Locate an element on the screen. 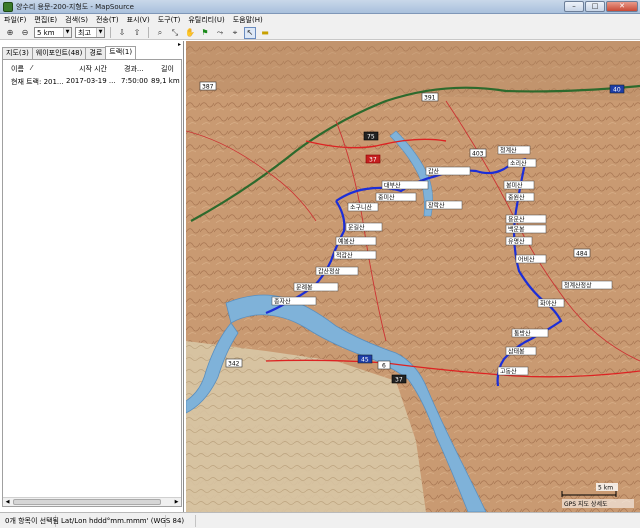  menu-file: 파일(F) is located at coordinates (15, 20).